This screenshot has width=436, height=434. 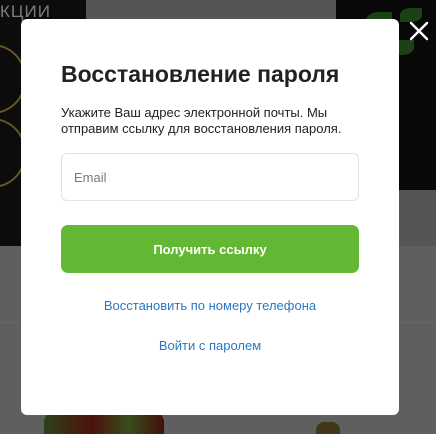 I want to click on get-link-button: Получить ссылку, so click(x=210, y=249).